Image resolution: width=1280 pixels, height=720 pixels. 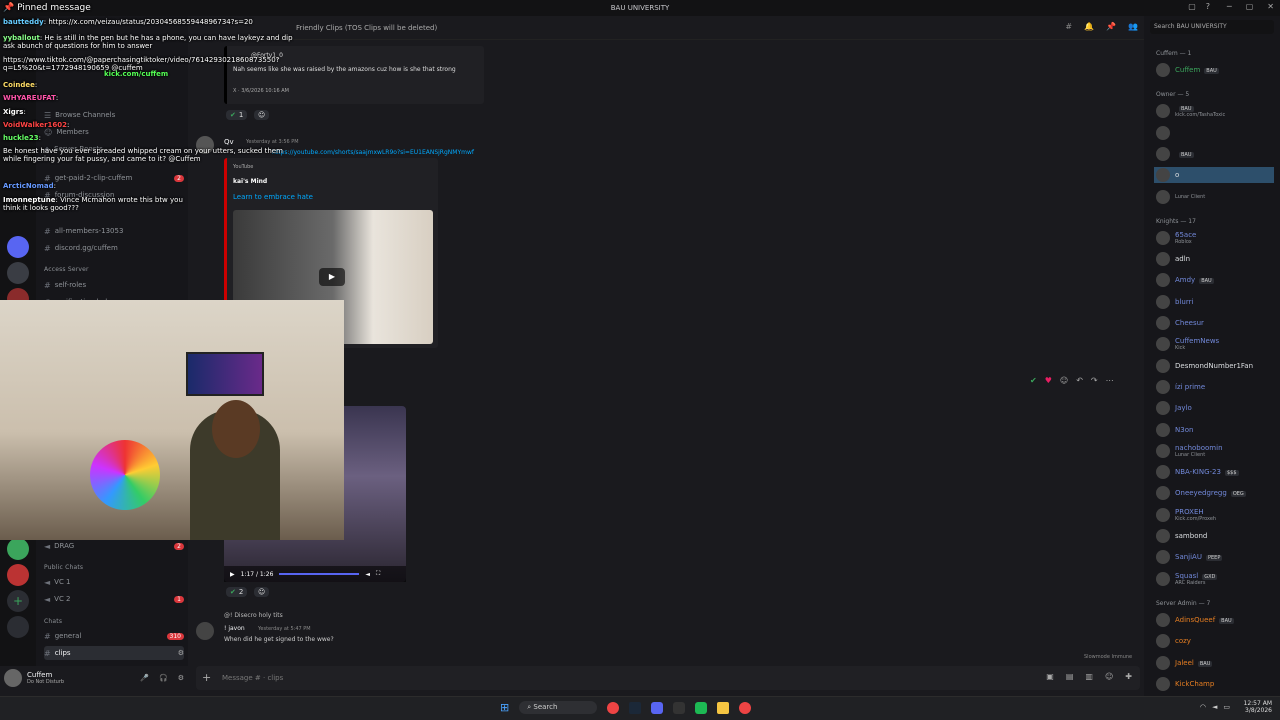 I want to click on settings-icon: ⚙, so click(x=181, y=653).